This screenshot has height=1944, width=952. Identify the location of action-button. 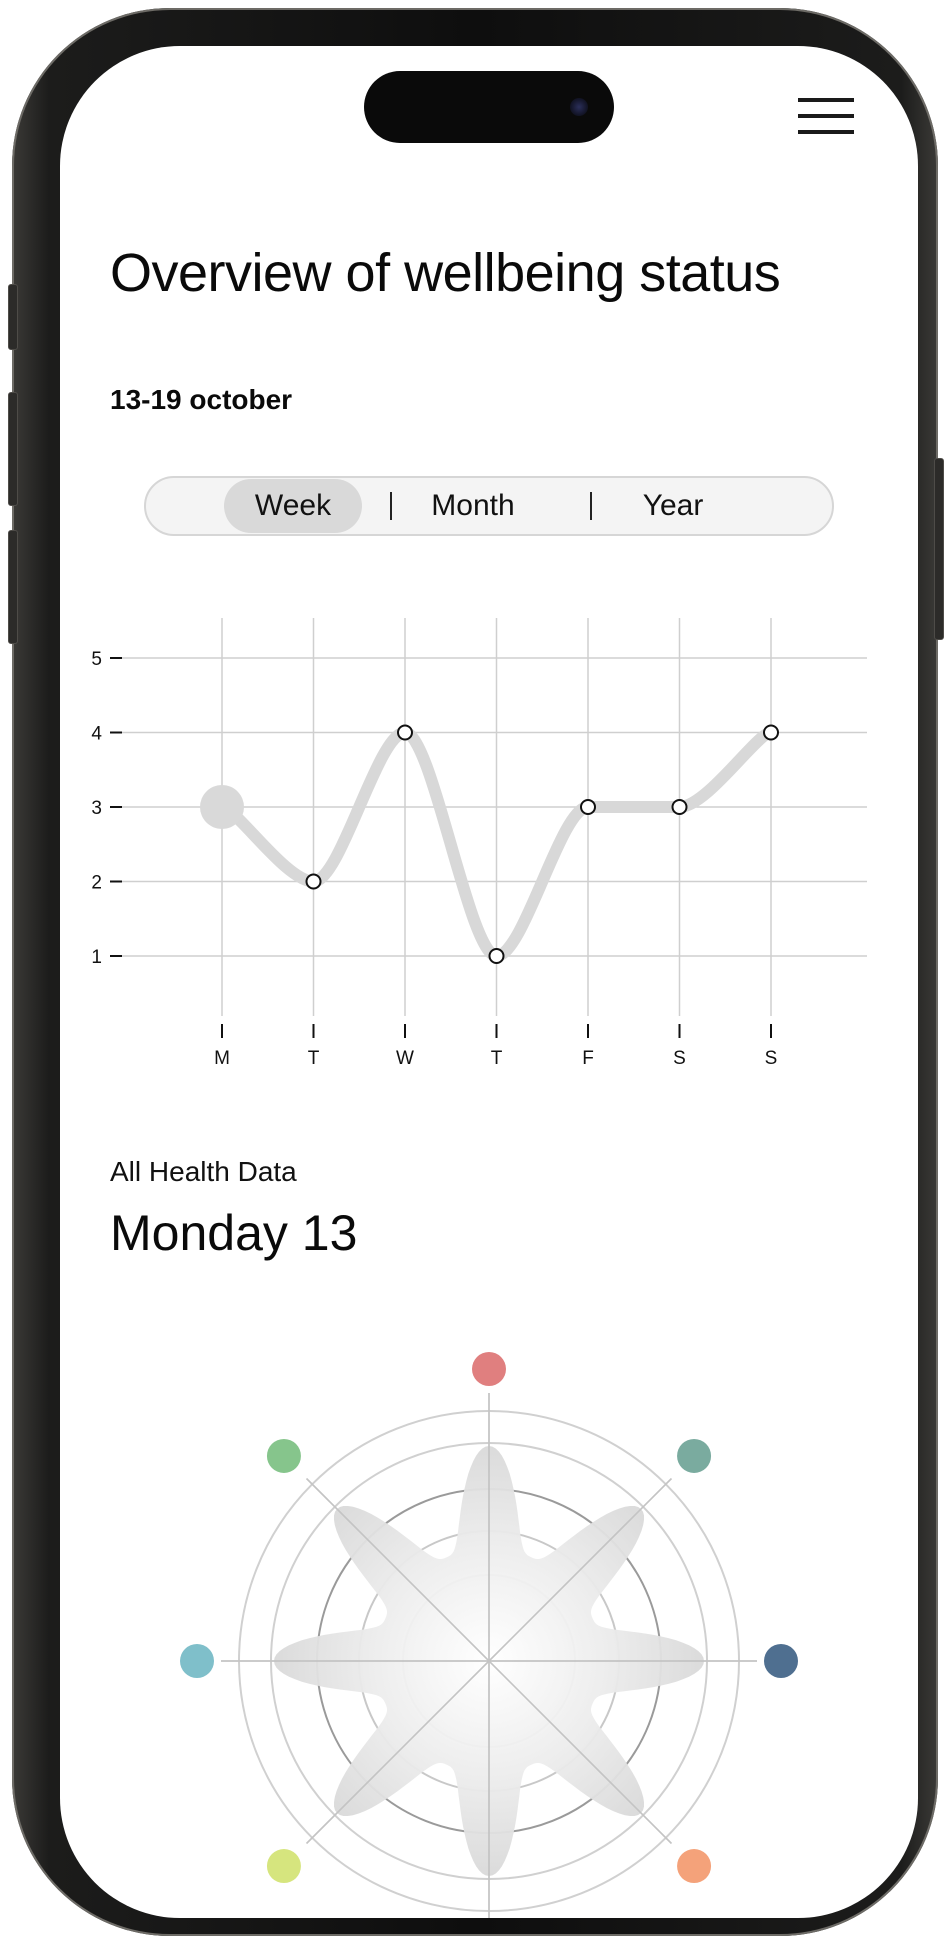
(13, 317).